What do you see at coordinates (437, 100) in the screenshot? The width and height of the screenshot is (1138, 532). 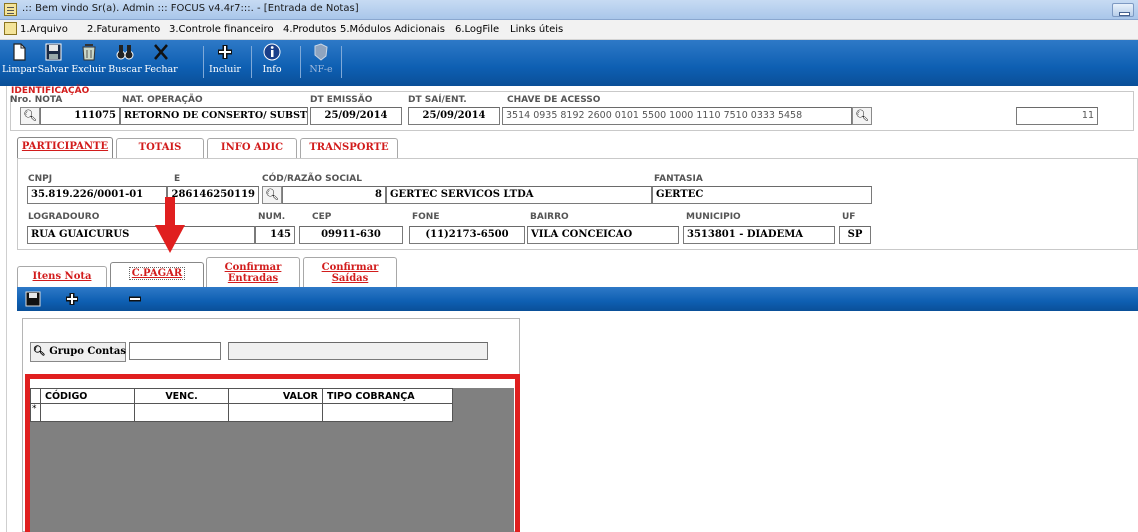 I see `dt-sai-label: DT SAÍ/ENT.` at bounding box center [437, 100].